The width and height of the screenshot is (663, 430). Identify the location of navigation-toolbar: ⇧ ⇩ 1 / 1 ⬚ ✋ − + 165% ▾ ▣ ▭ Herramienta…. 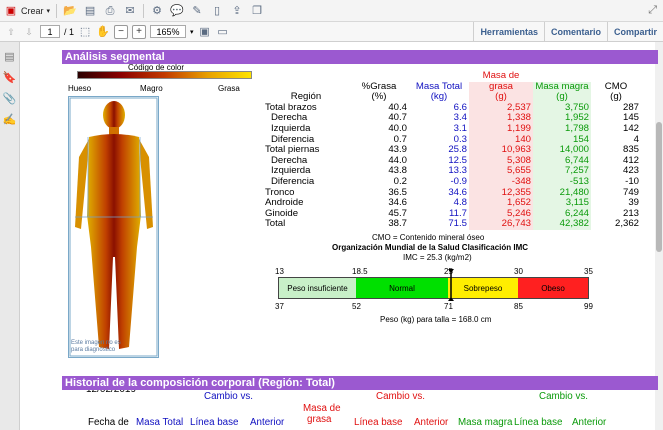
(331, 32).